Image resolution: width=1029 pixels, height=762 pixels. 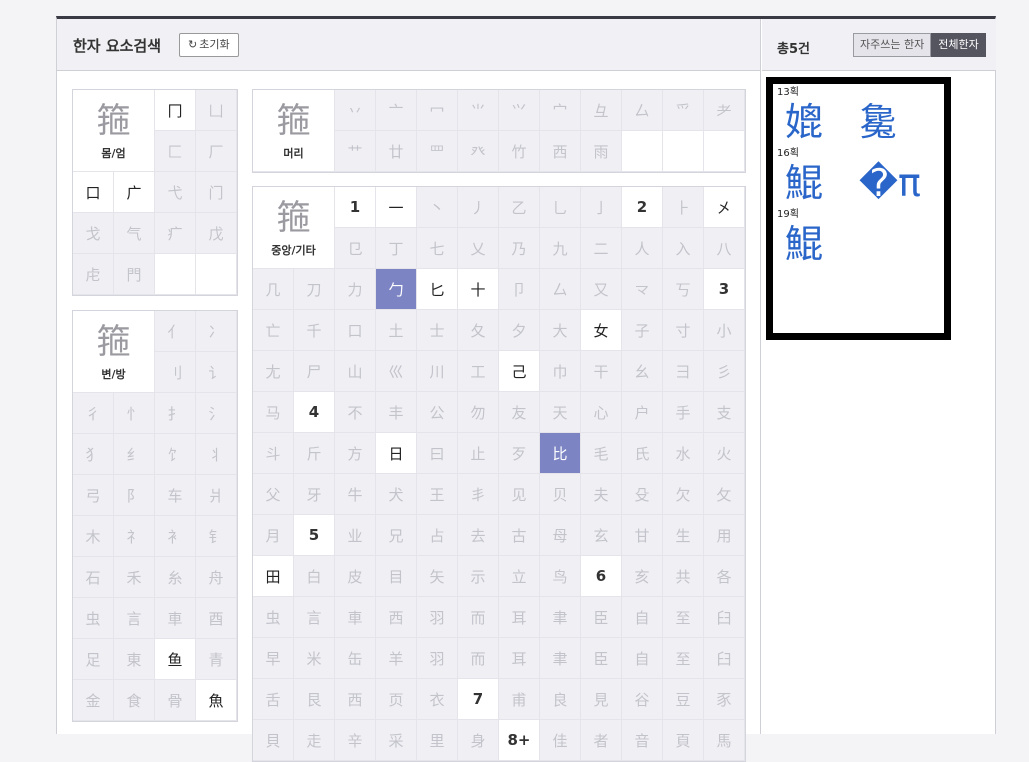 I want to click on result-hanja: 媲, so click(x=822, y=122).